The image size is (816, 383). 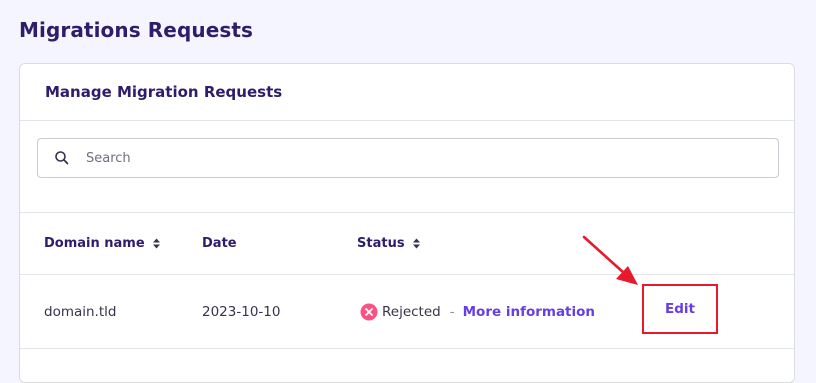 What do you see at coordinates (381, 243) in the screenshot?
I see `column-header-label: Status` at bounding box center [381, 243].